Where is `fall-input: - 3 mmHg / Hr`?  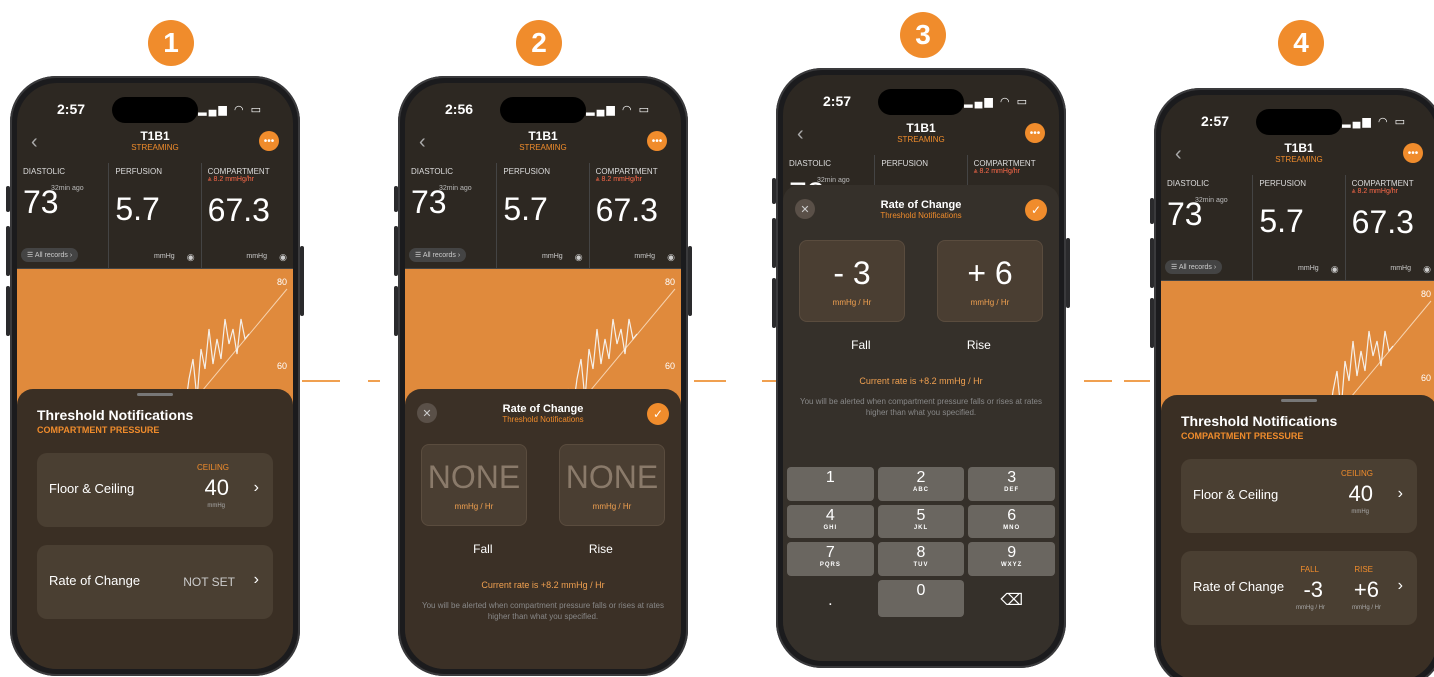 fall-input: - 3 mmHg / Hr is located at coordinates (852, 281).